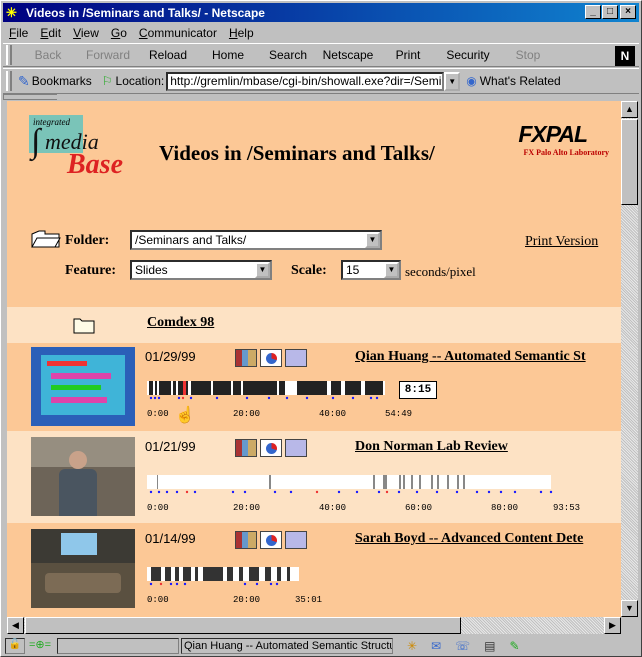 The image size is (642, 657). I want to click on security-button: Security, so click(468, 55).